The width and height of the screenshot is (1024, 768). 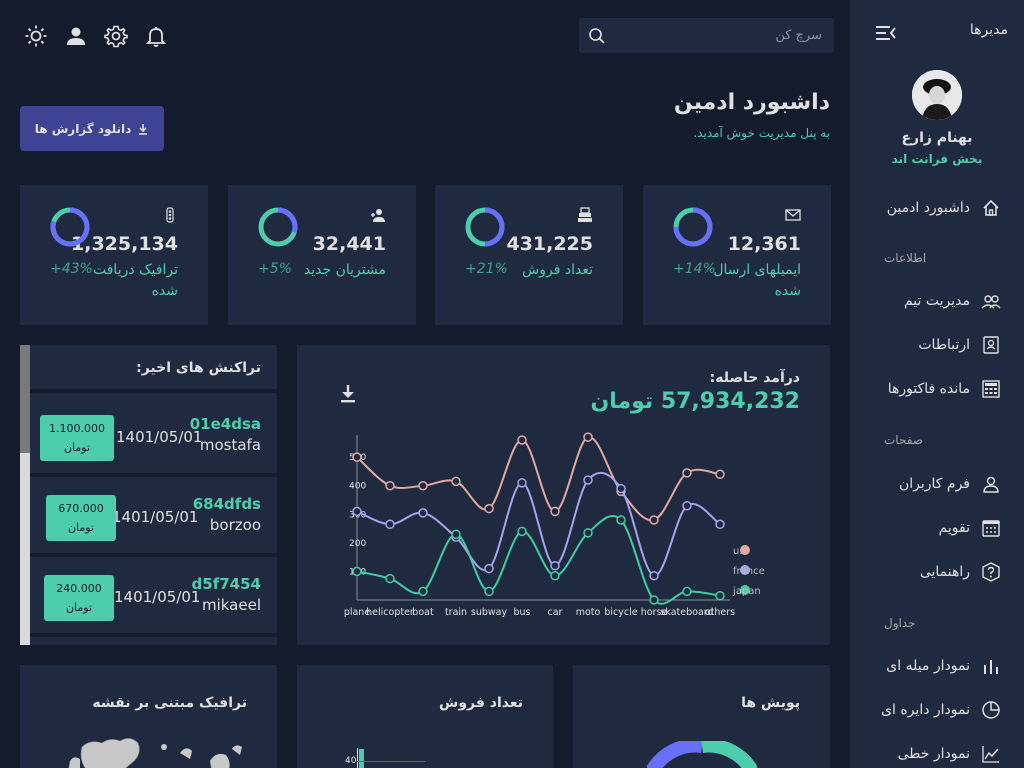 What do you see at coordinates (198, 368) in the screenshot?
I see `transactions-title: تراکنش های اخیر:` at bounding box center [198, 368].